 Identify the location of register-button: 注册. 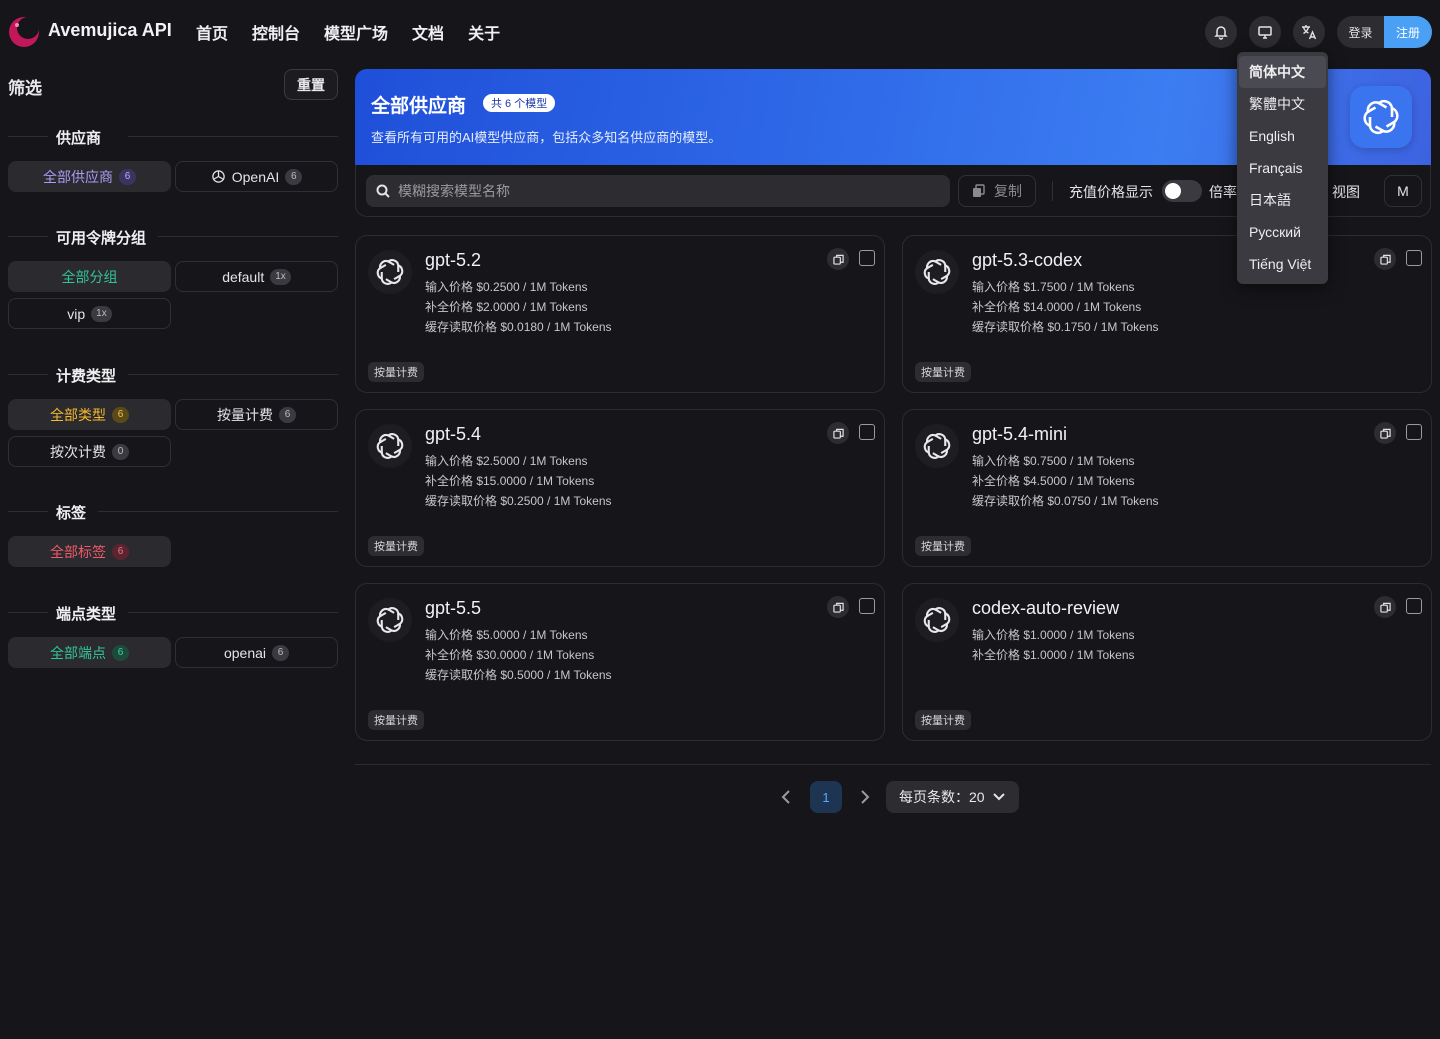
(1408, 32).